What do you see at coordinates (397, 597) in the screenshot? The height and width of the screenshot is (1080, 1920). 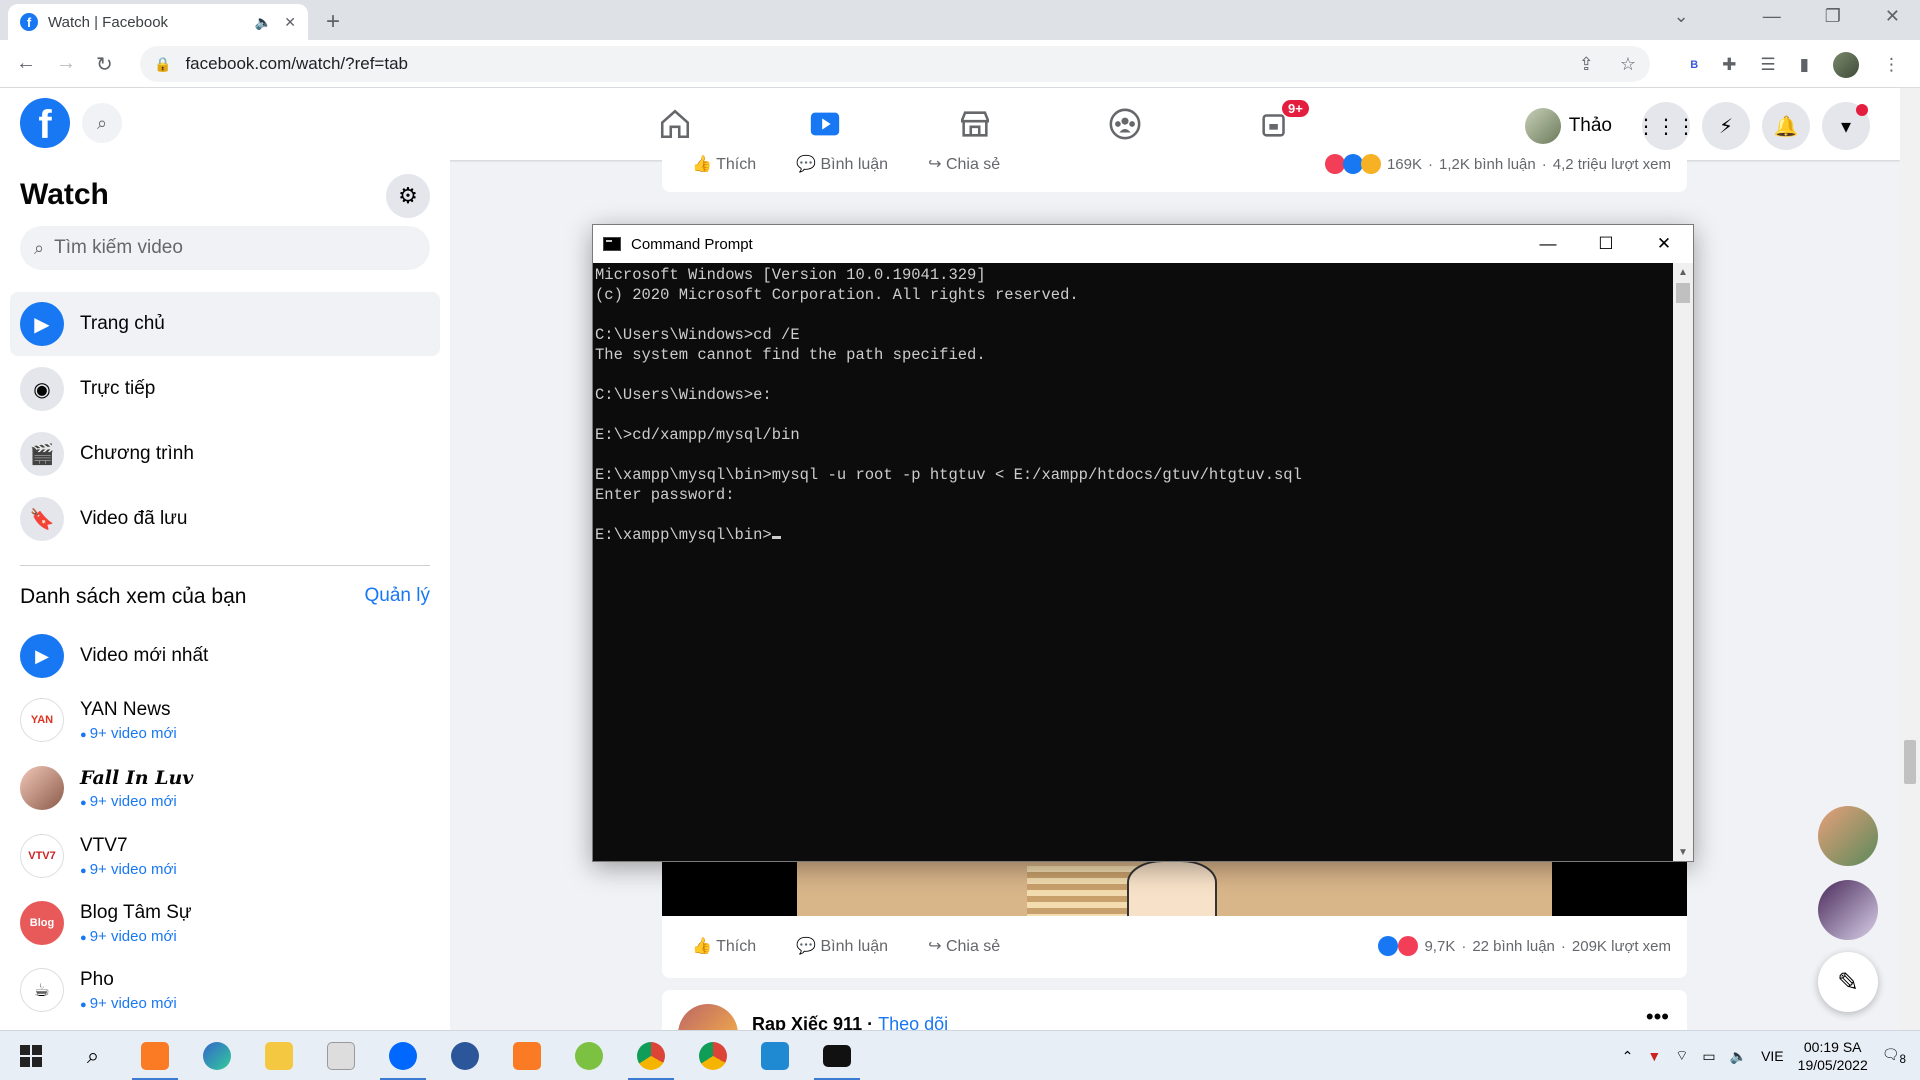 I see `manage-link: Quản lý` at bounding box center [397, 597].